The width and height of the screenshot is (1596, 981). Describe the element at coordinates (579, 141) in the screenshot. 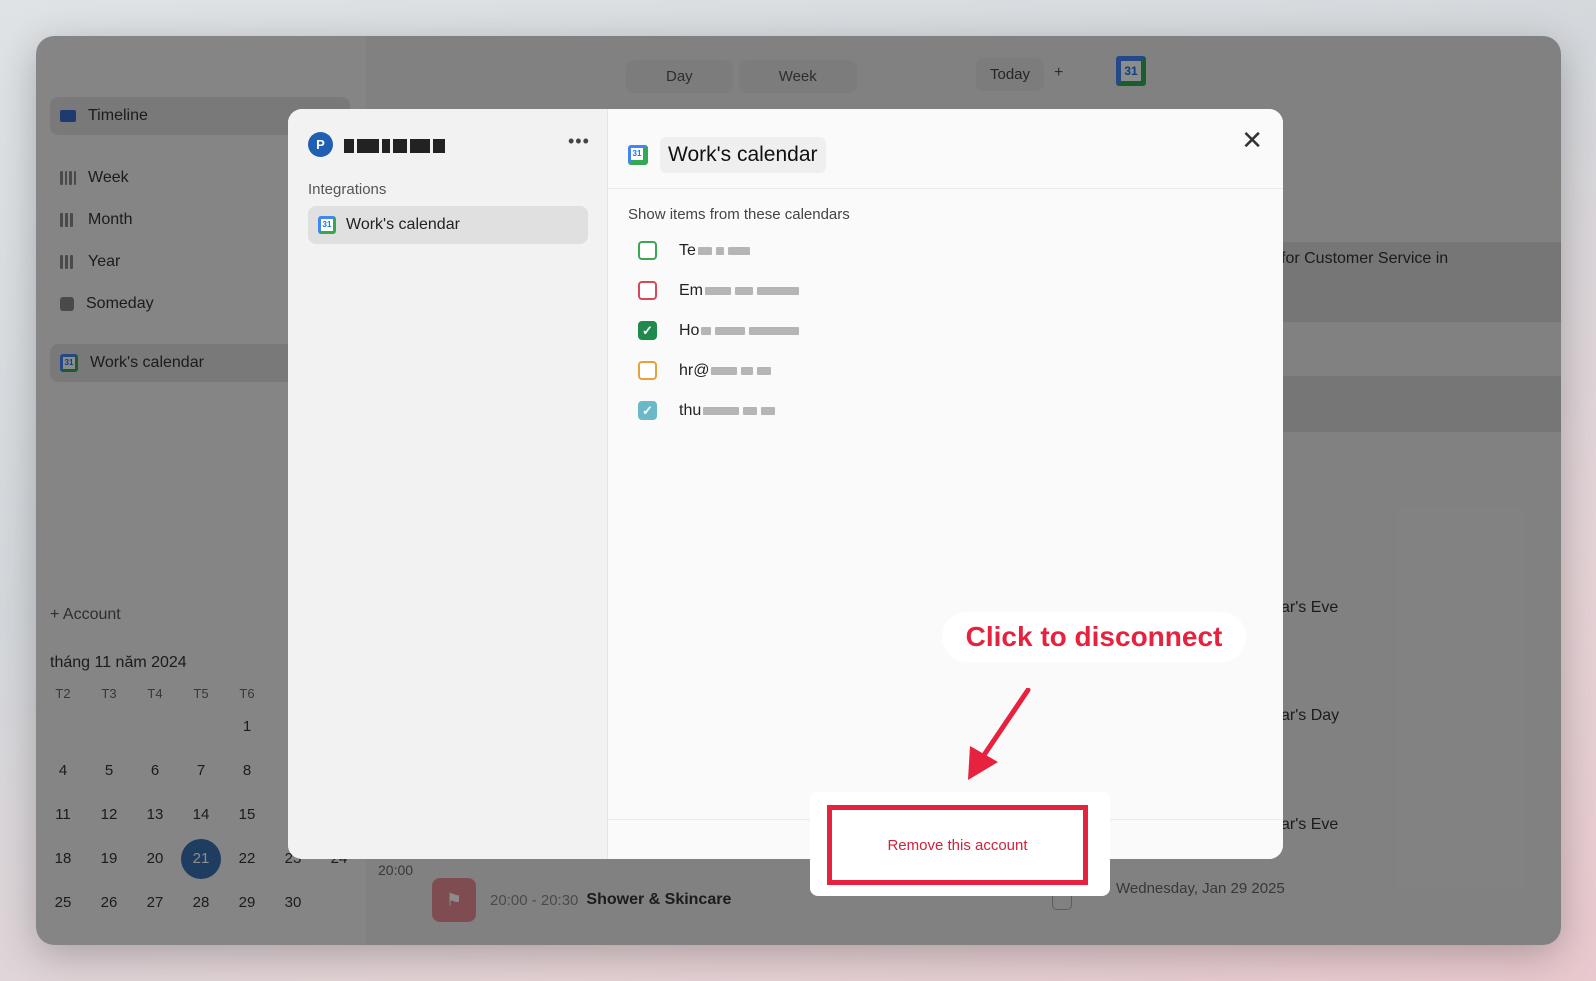

I see `more-options-icon: •••` at that location.